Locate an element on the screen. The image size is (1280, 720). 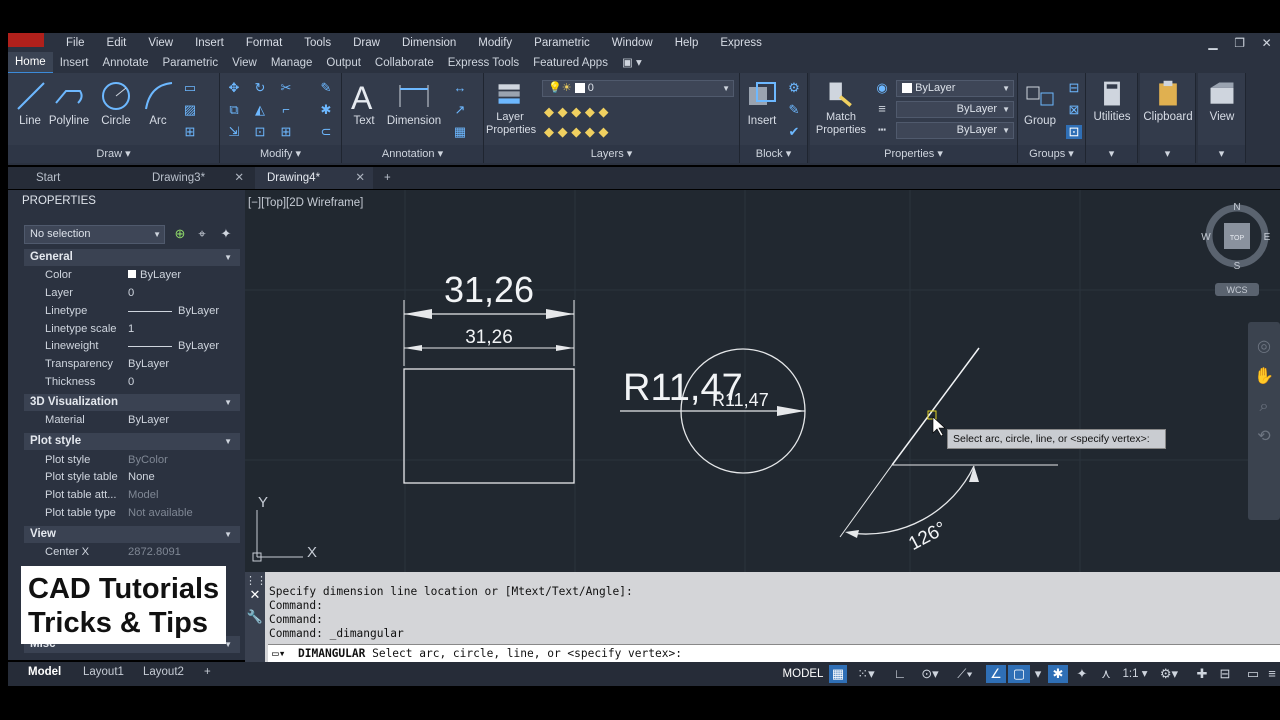
attribute-icon: ✔ is located at coordinates (794, 132).